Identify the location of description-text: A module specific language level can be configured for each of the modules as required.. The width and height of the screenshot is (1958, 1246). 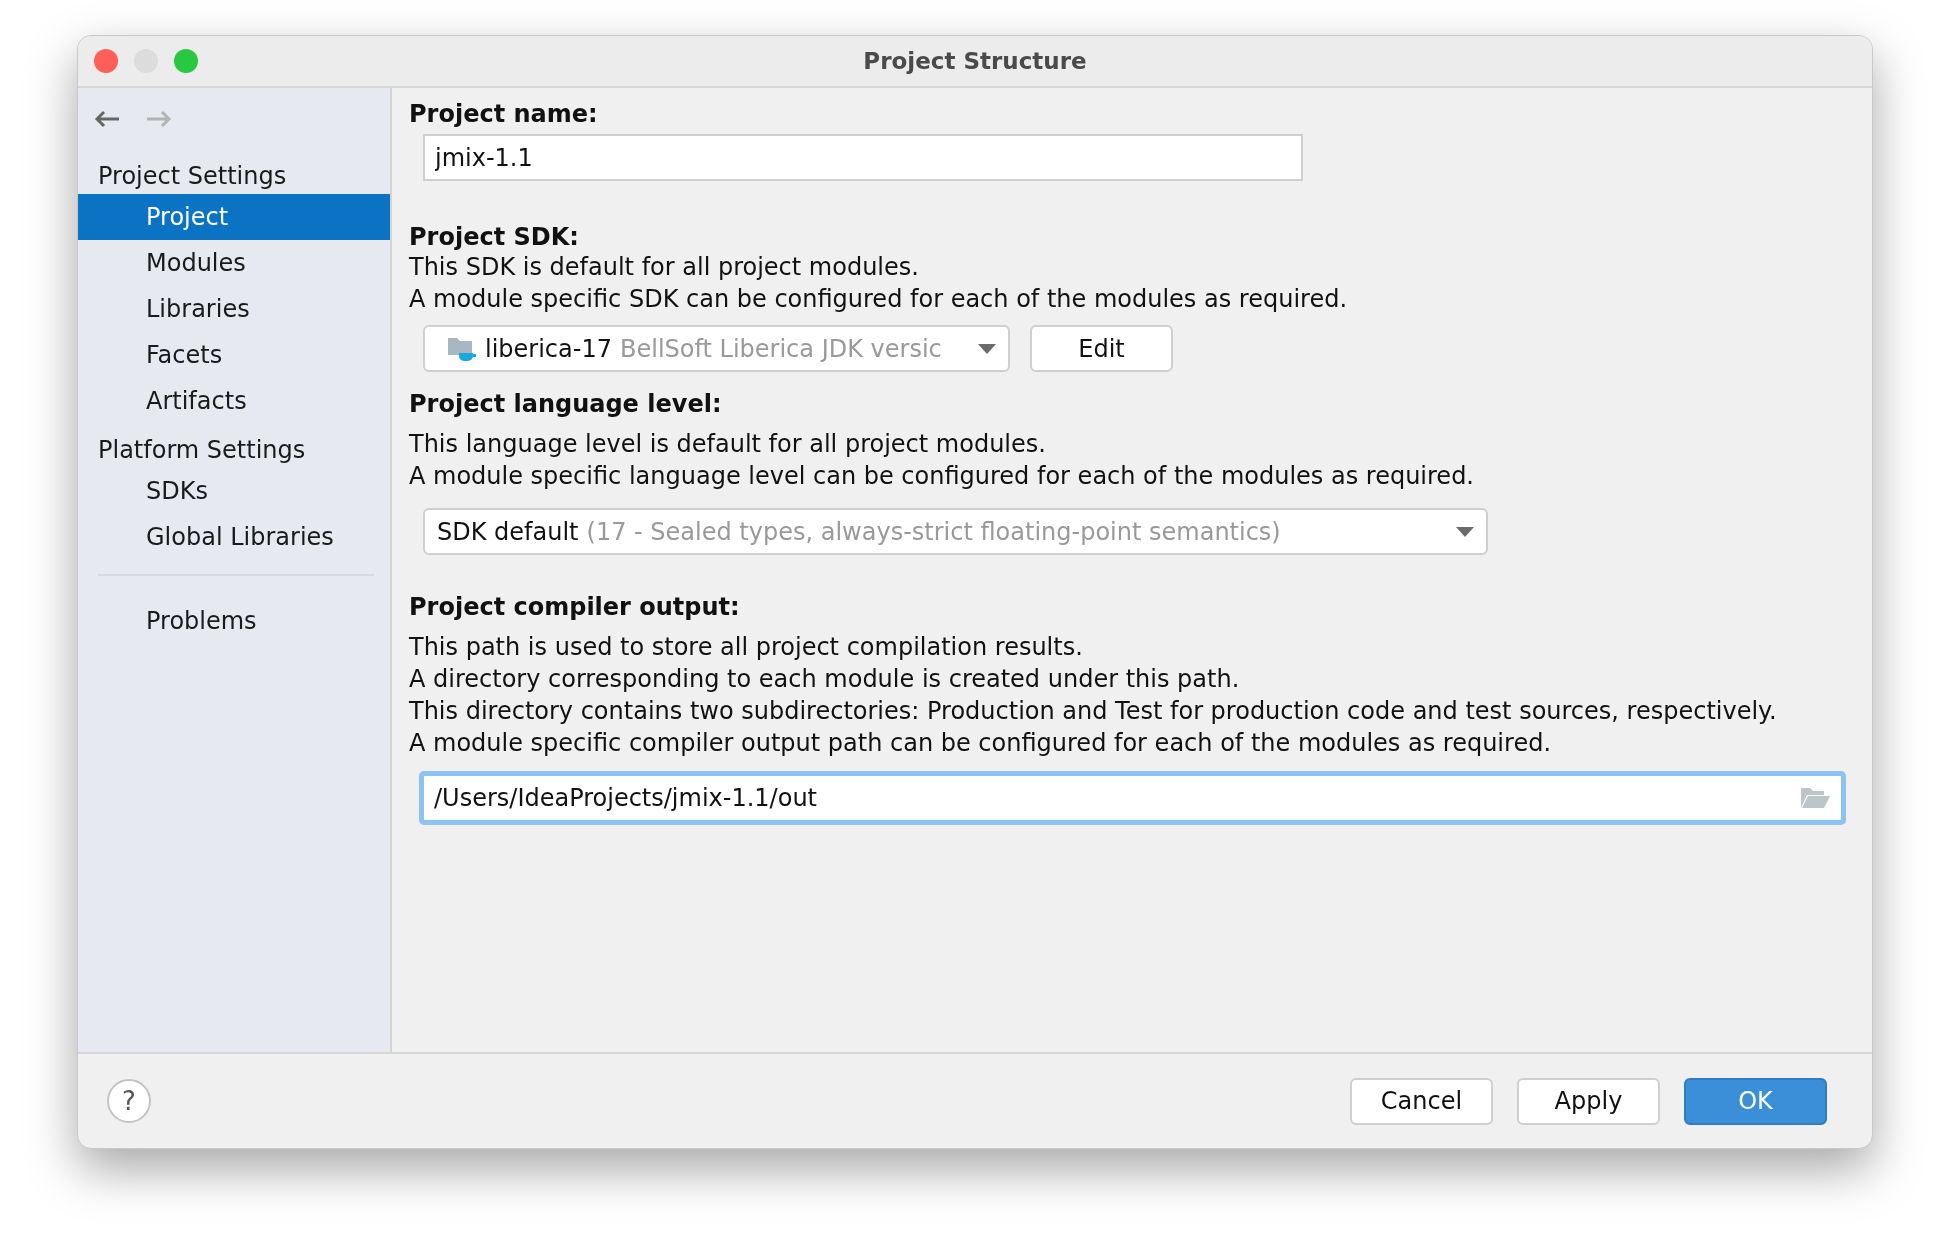
(942, 476).